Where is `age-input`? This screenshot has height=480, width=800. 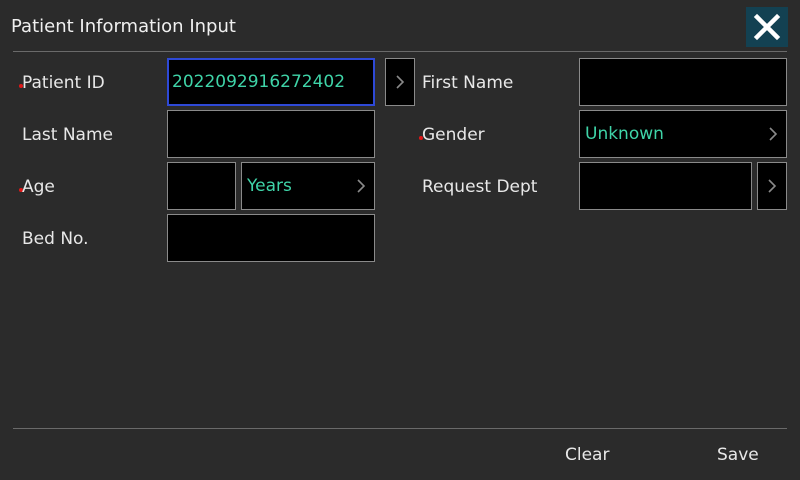 age-input is located at coordinates (201, 186).